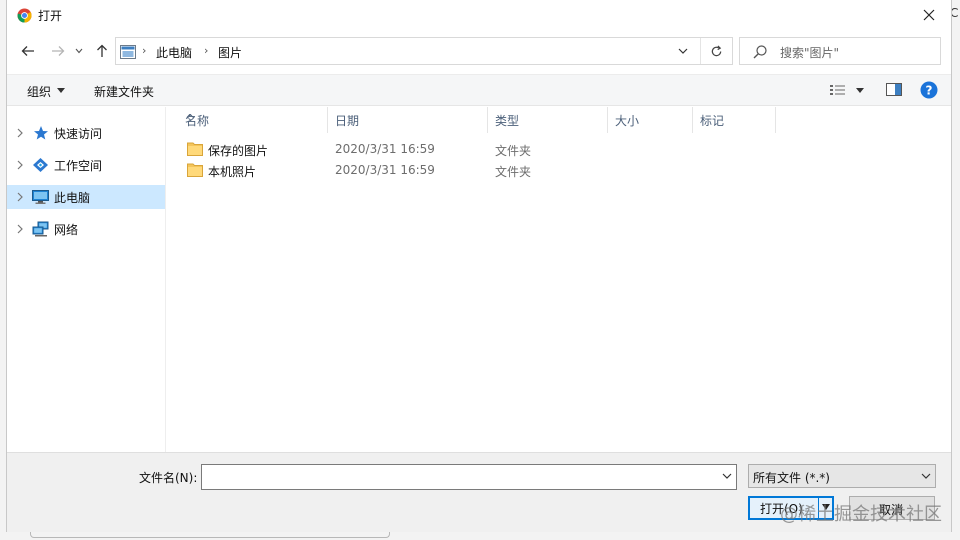 The image size is (960, 540). I want to click on nav-item-workspace: 工作空间, so click(86, 165).